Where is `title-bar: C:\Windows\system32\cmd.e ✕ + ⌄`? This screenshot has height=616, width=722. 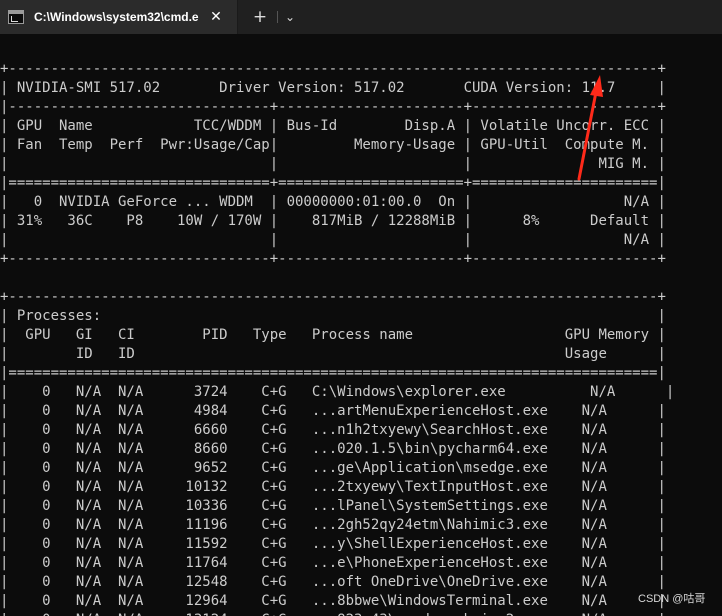
title-bar: C:\Windows\system32\cmd.e ✕ + ⌄ is located at coordinates (361, 17).